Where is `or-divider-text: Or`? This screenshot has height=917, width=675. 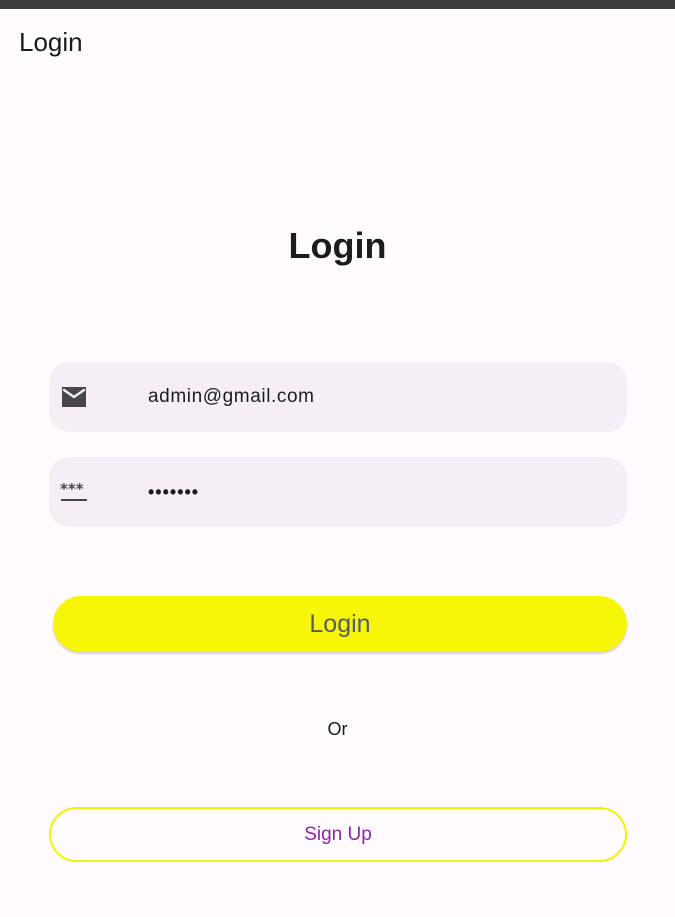 or-divider-text: Or is located at coordinates (337, 729).